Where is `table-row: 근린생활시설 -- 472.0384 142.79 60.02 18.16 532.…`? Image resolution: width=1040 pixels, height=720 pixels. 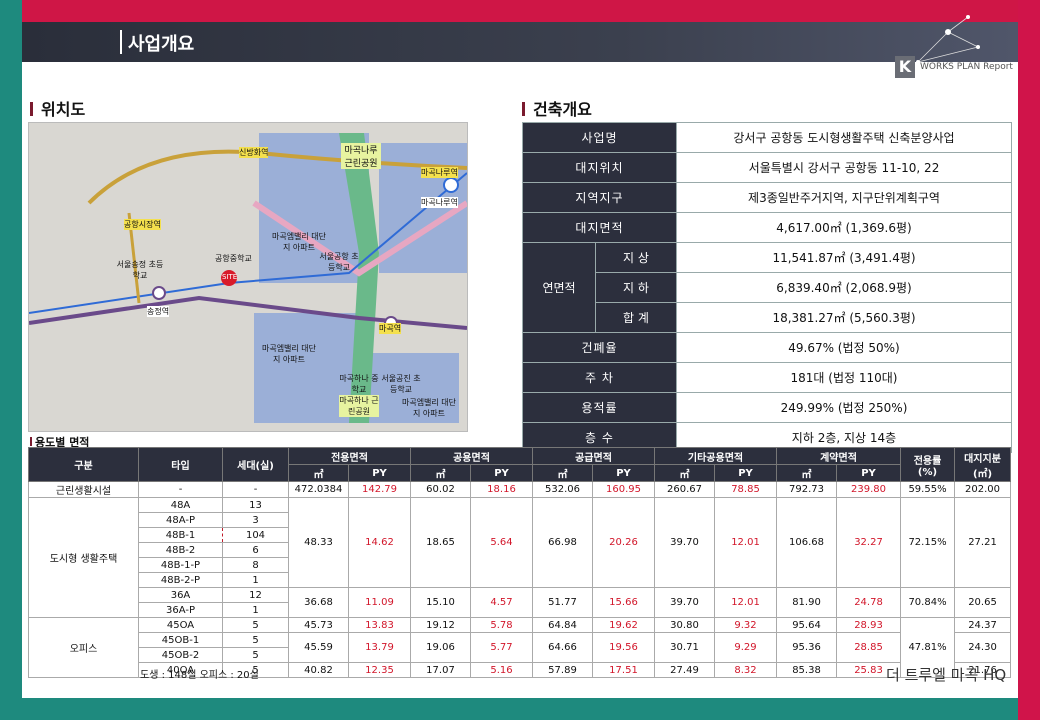 table-row: 근린생활시설 -- 472.0384 142.79 60.02 18.16 532.… is located at coordinates (520, 489).